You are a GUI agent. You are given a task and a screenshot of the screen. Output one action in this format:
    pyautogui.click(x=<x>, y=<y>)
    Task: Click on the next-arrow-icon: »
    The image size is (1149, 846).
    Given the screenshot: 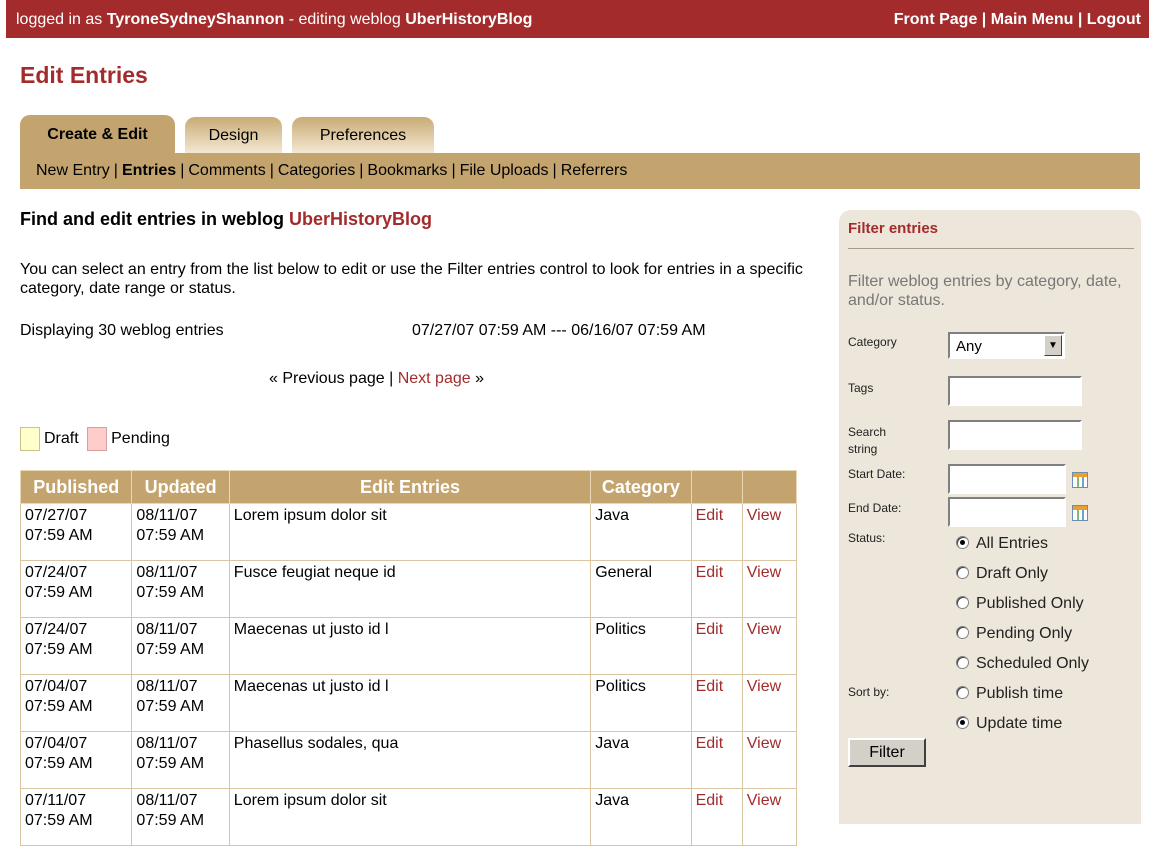 What is the action you would take?
    pyautogui.click(x=479, y=378)
    